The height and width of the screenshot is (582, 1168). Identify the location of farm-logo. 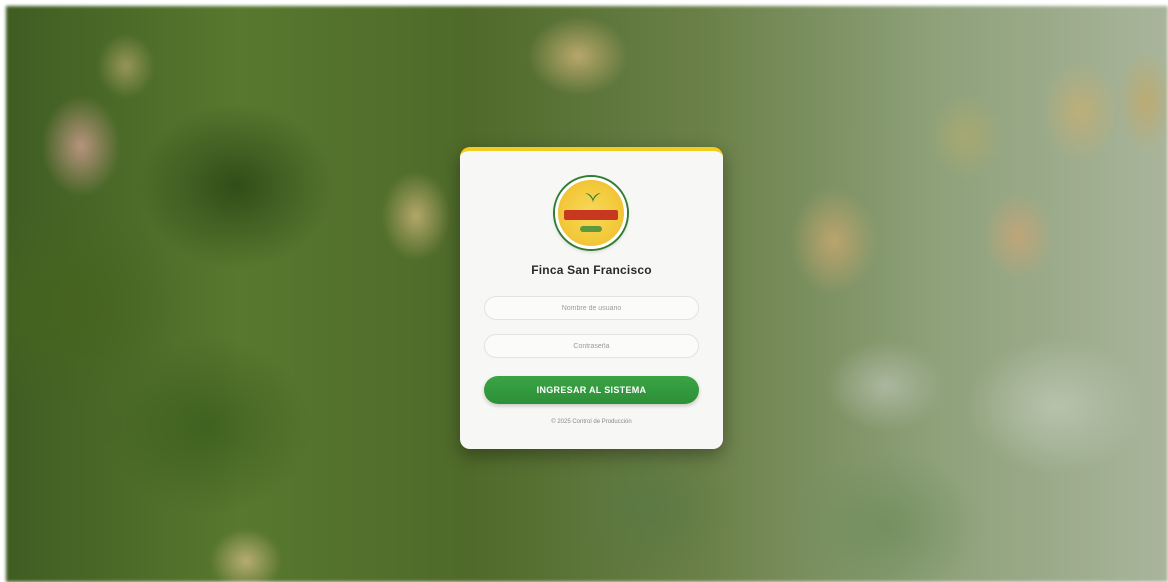
(591, 213).